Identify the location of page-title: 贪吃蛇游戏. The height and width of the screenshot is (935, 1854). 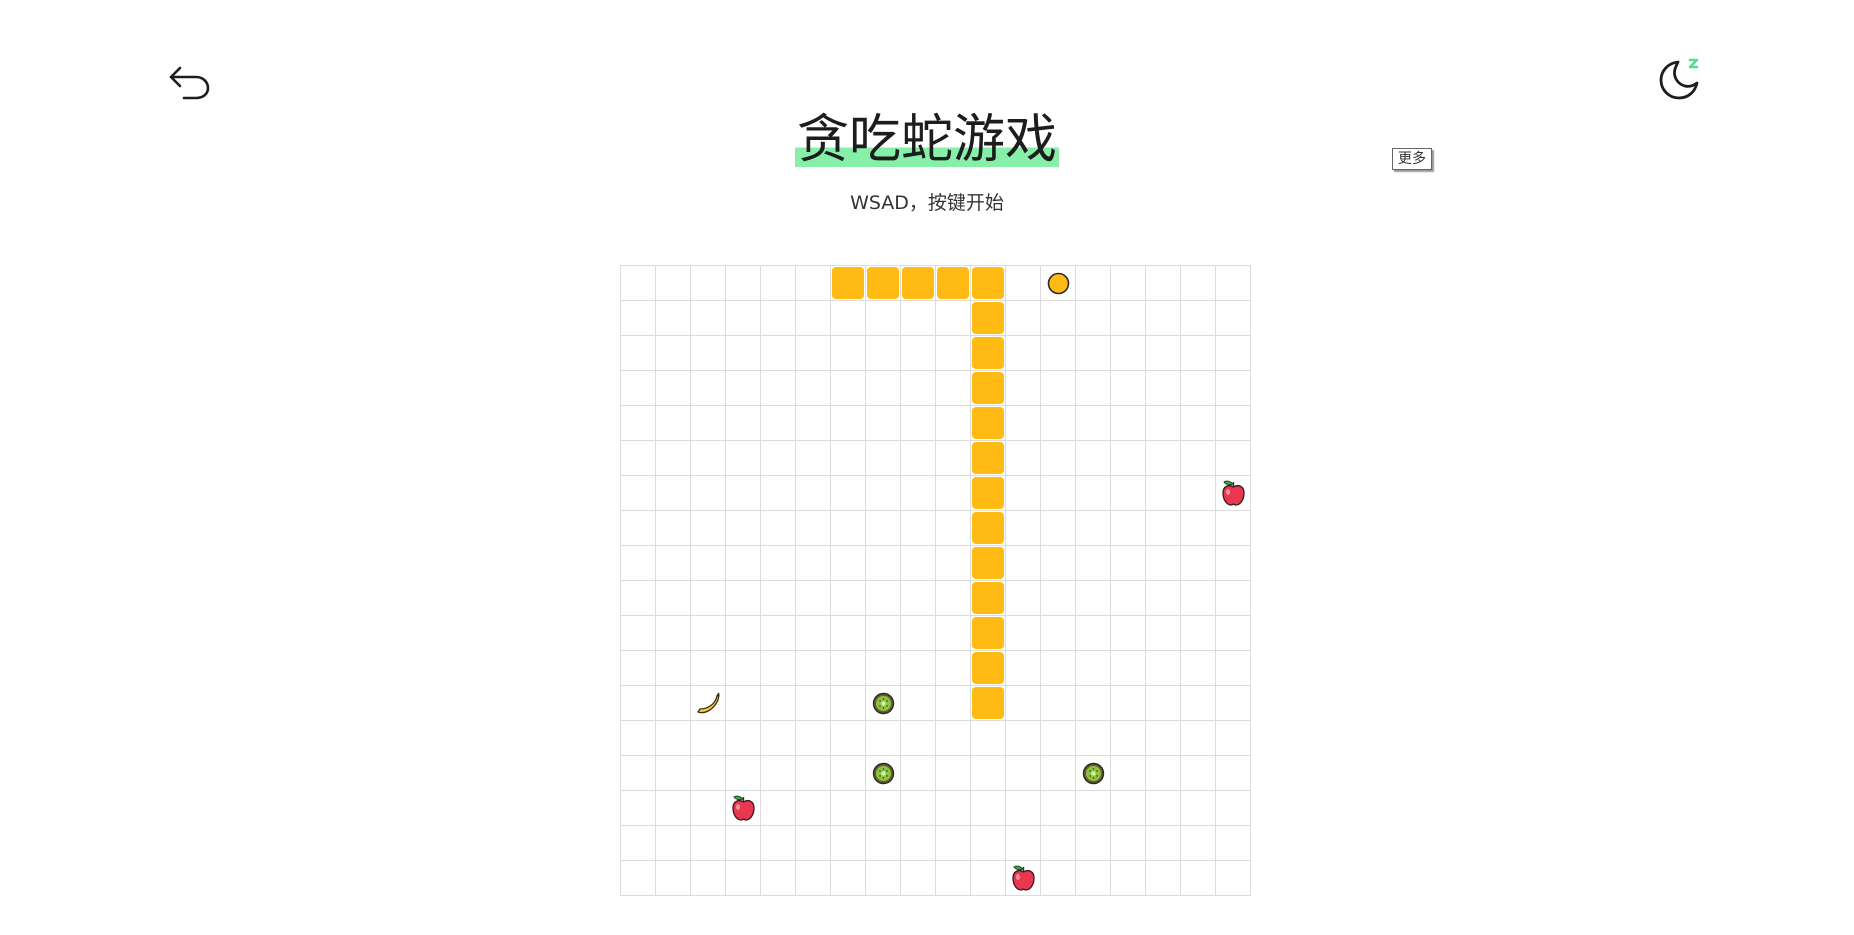
(926, 140).